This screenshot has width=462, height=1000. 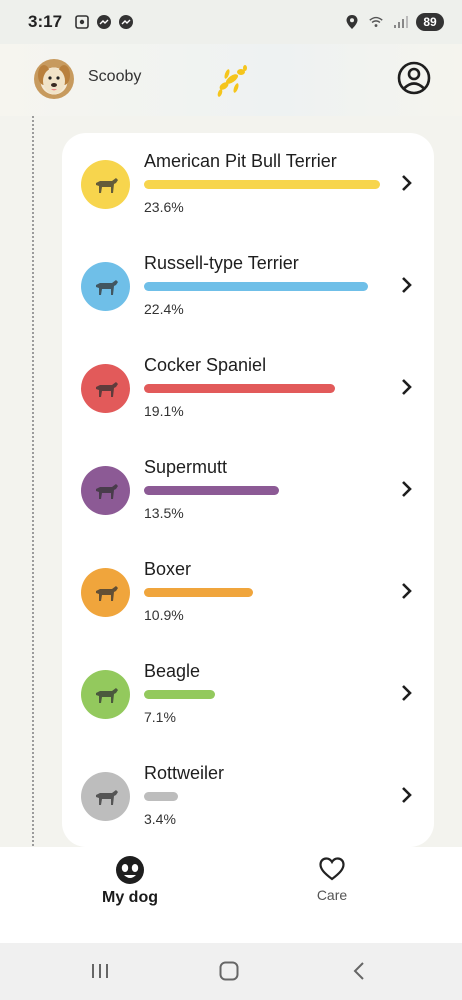 What do you see at coordinates (172, 671) in the screenshot?
I see `breed-name: Beagle` at bounding box center [172, 671].